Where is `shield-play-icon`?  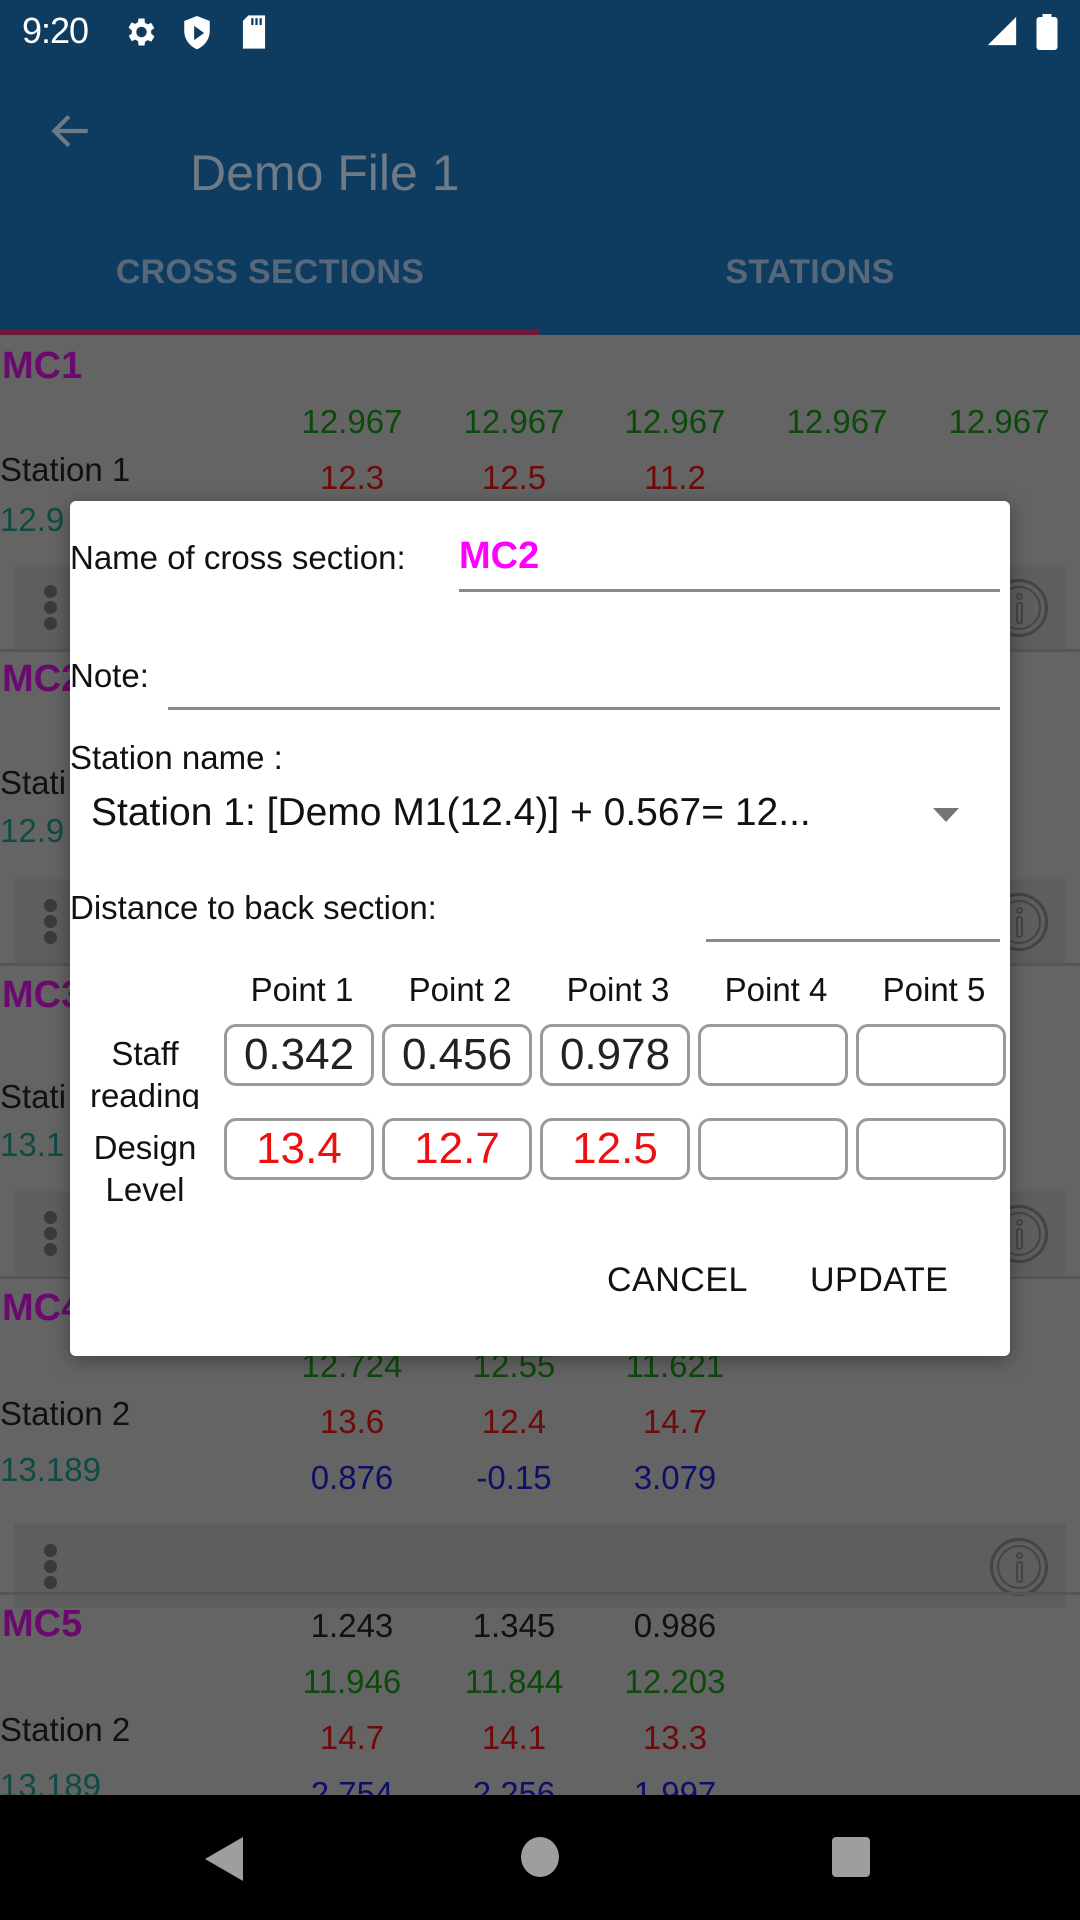 shield-play-icon is located at coordinates (197, 33).